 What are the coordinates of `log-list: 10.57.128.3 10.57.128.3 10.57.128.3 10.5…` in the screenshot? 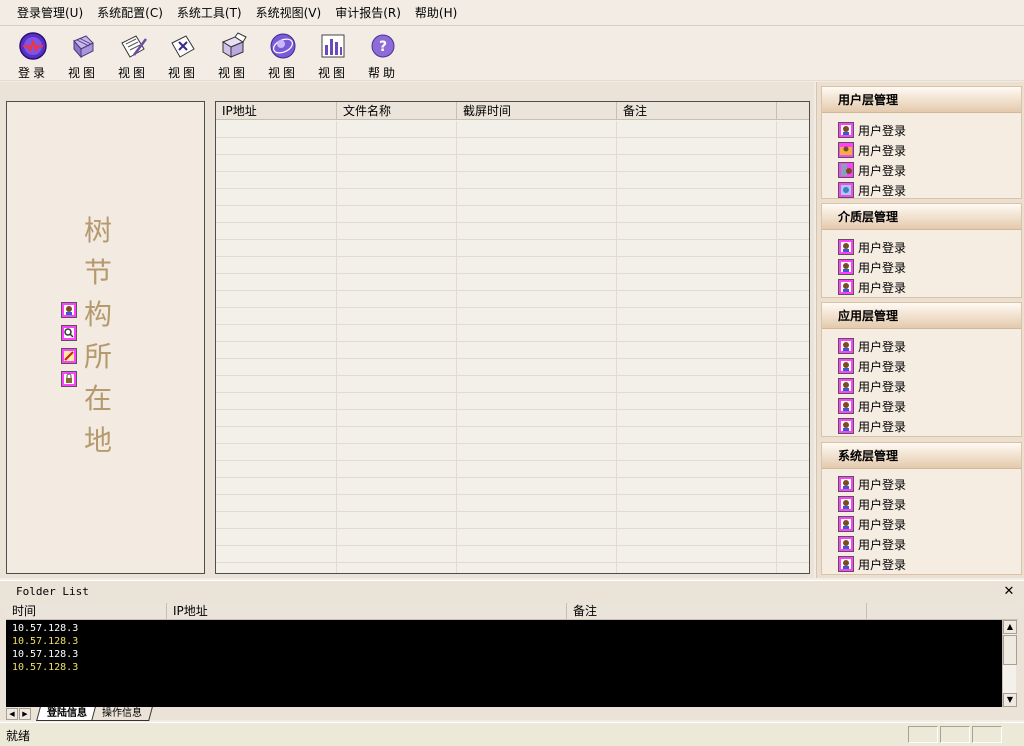 It's located at (504, 663).